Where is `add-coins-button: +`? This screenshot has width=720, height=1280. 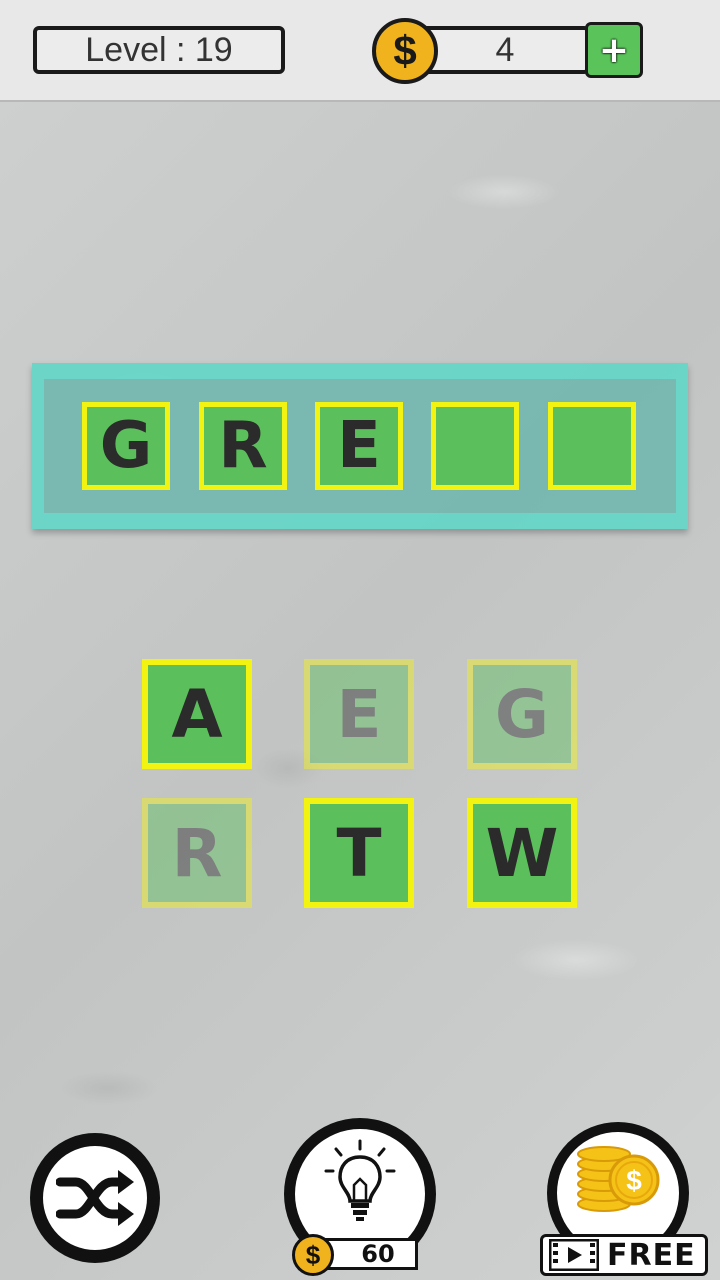 add-coins-button: + is located at coordinates (614, 50).